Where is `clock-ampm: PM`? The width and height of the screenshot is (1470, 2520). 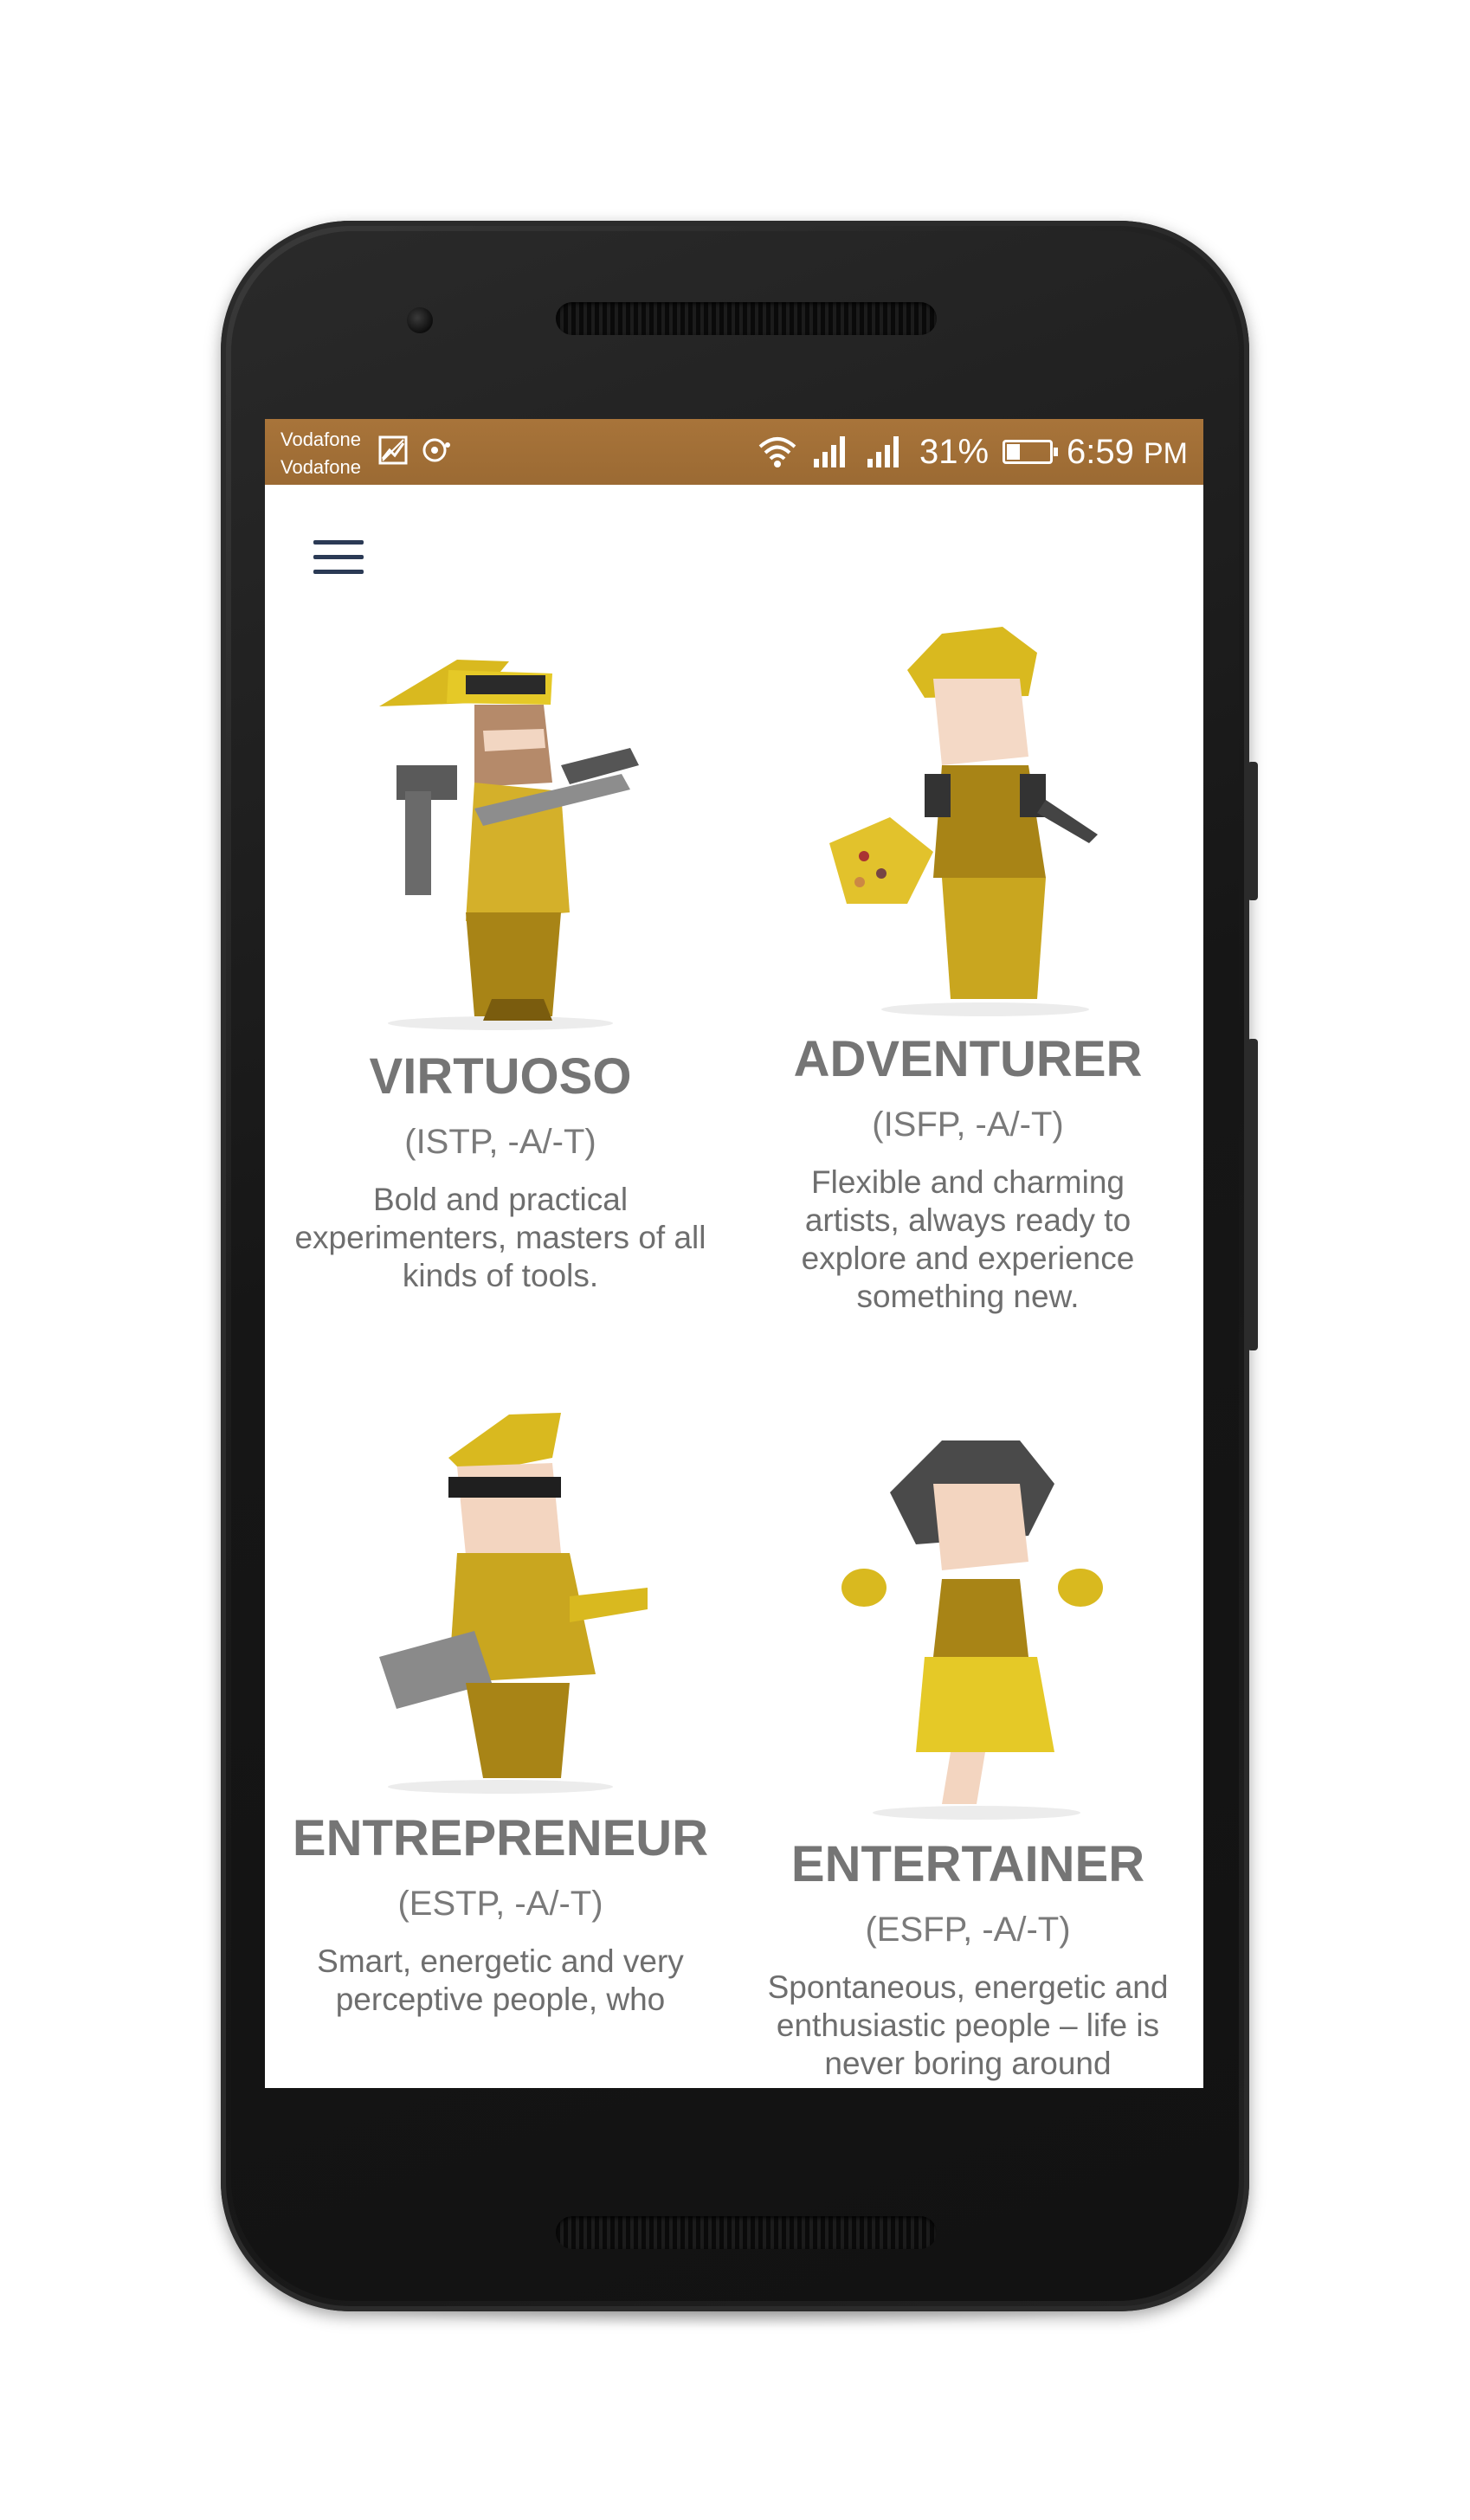 clock-ampm: PM is located at coordinates (1166, 453).